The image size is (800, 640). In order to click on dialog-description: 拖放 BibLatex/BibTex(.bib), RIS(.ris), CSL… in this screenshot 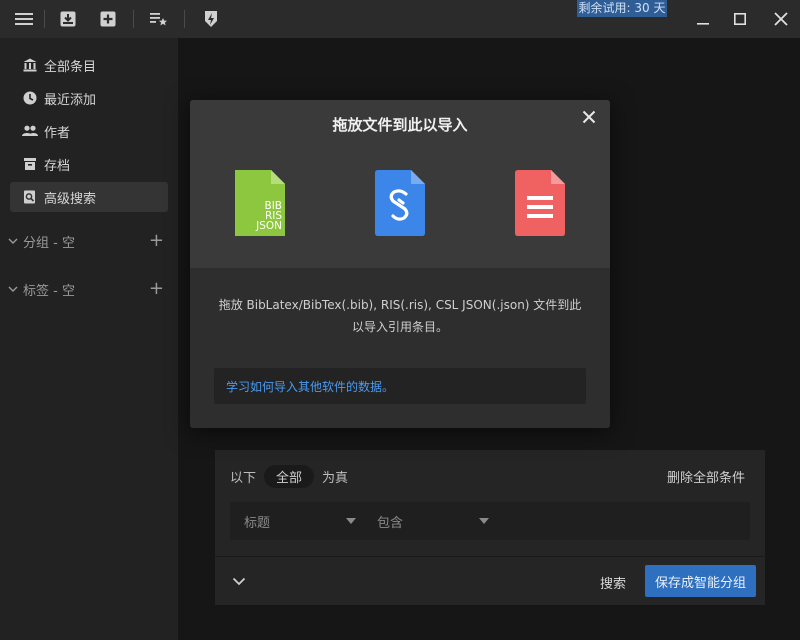, I will do `click(400, 316)`.